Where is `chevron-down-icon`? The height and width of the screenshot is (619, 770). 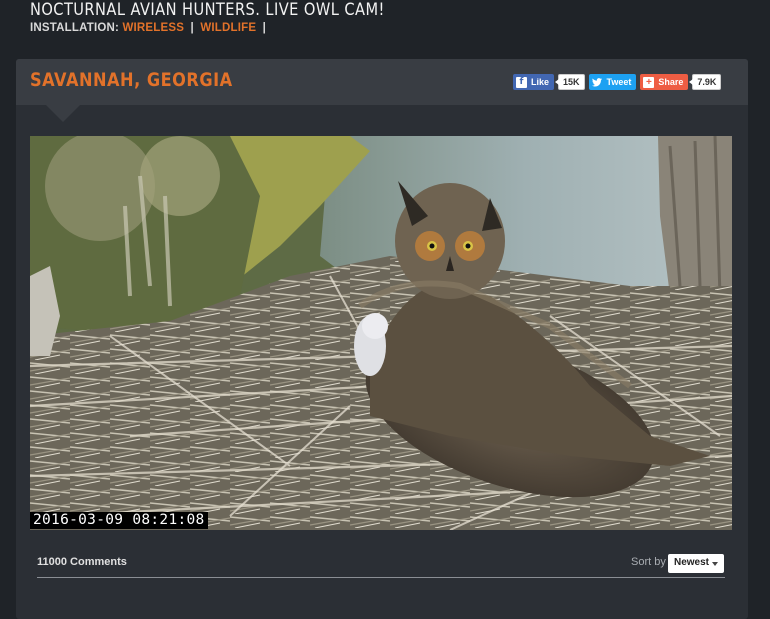
chevron-down-icon is located at coordinates (715, 564).